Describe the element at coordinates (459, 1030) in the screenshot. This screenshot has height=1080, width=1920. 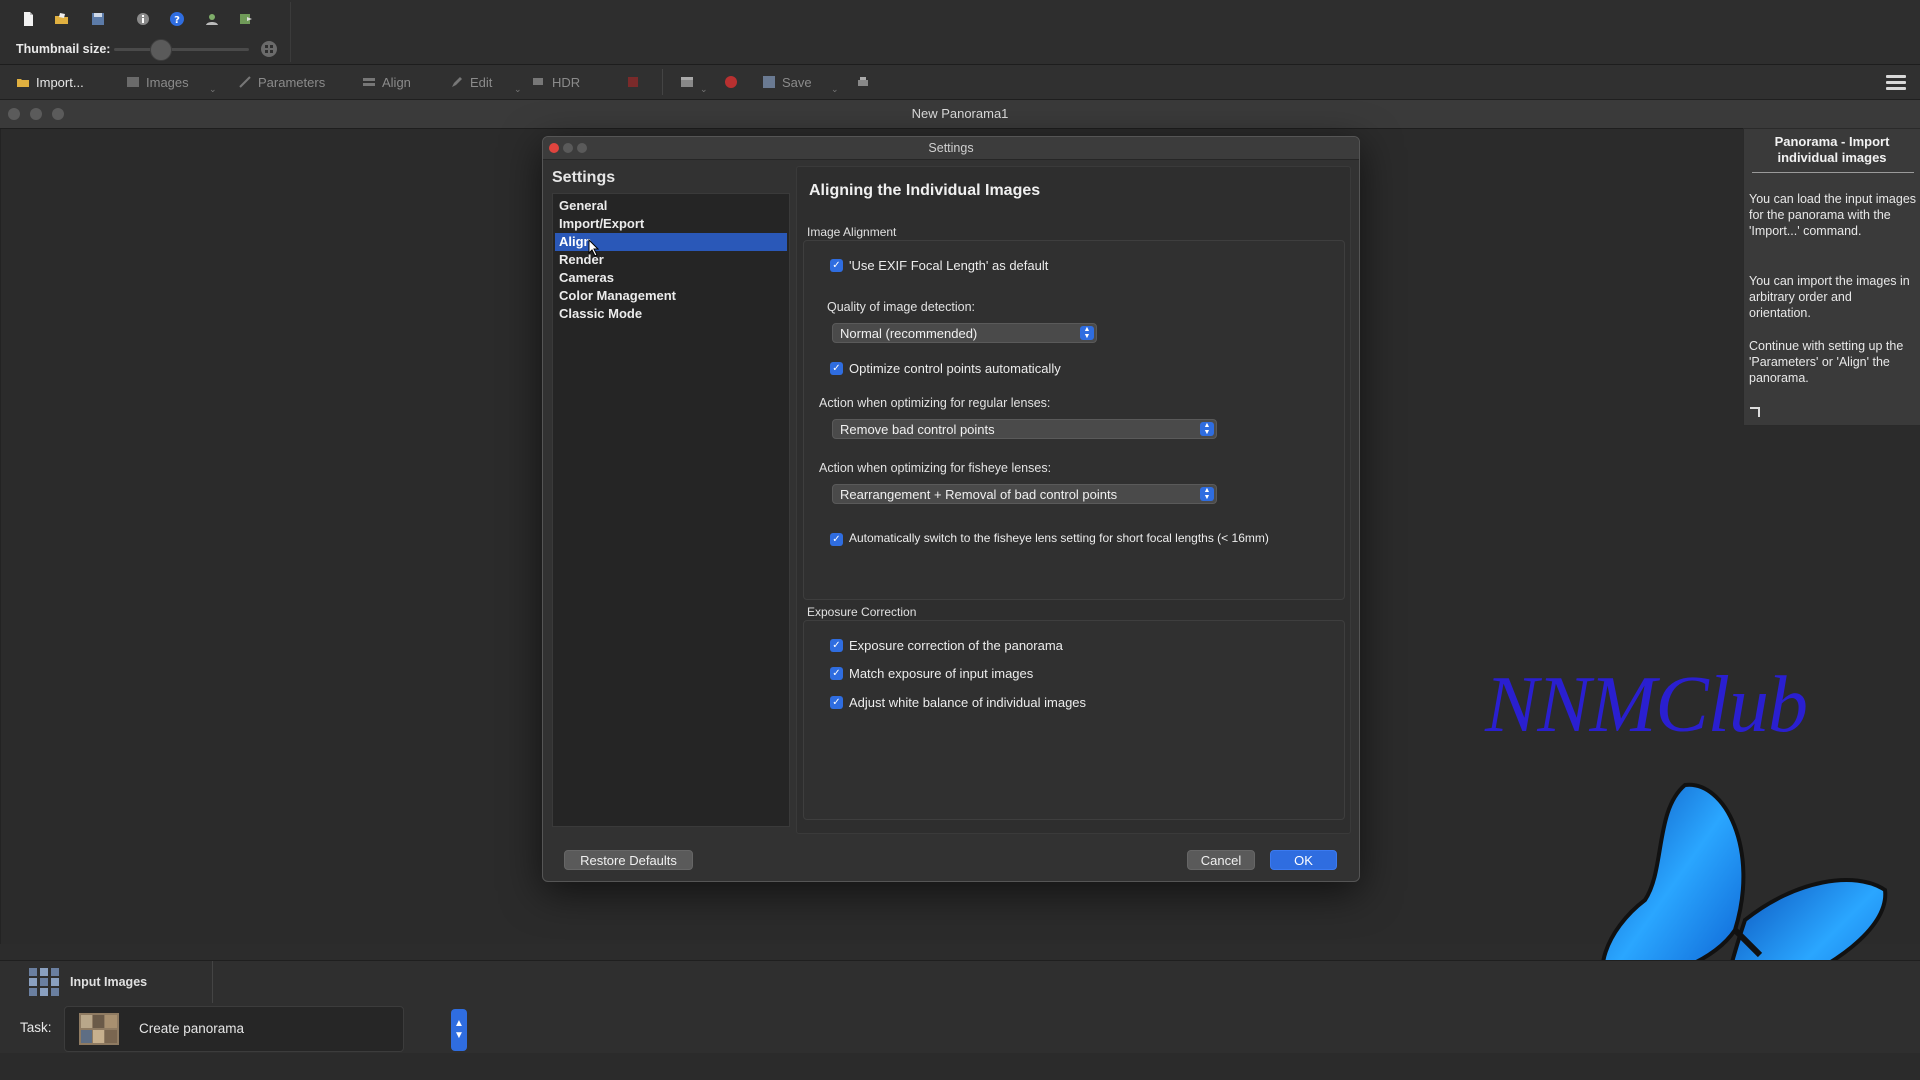
I see `task-stepper-icon: ▲ ▼` at that location.